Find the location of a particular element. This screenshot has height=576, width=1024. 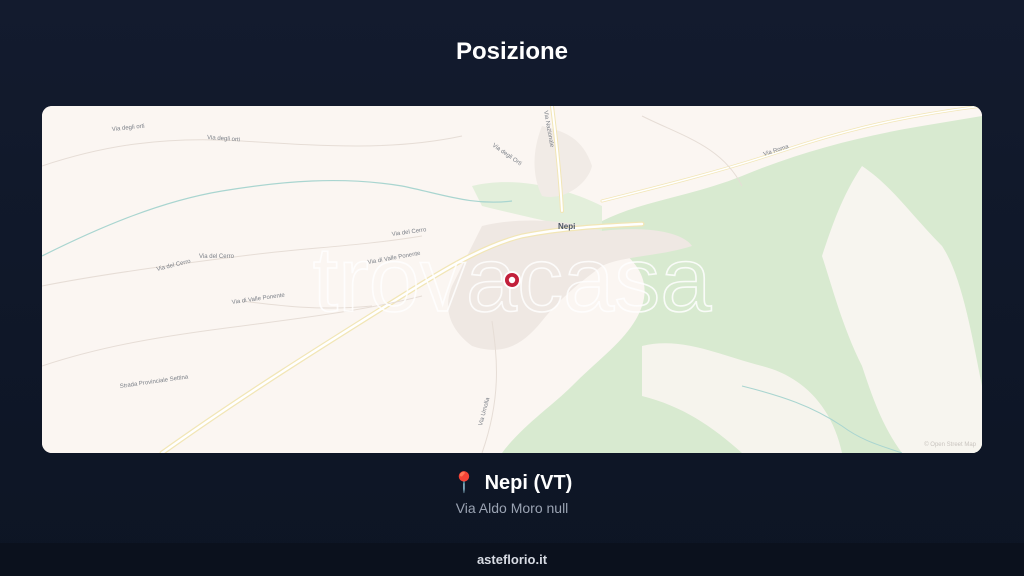

page-title: Posizione is located at coordinates (512, 51).